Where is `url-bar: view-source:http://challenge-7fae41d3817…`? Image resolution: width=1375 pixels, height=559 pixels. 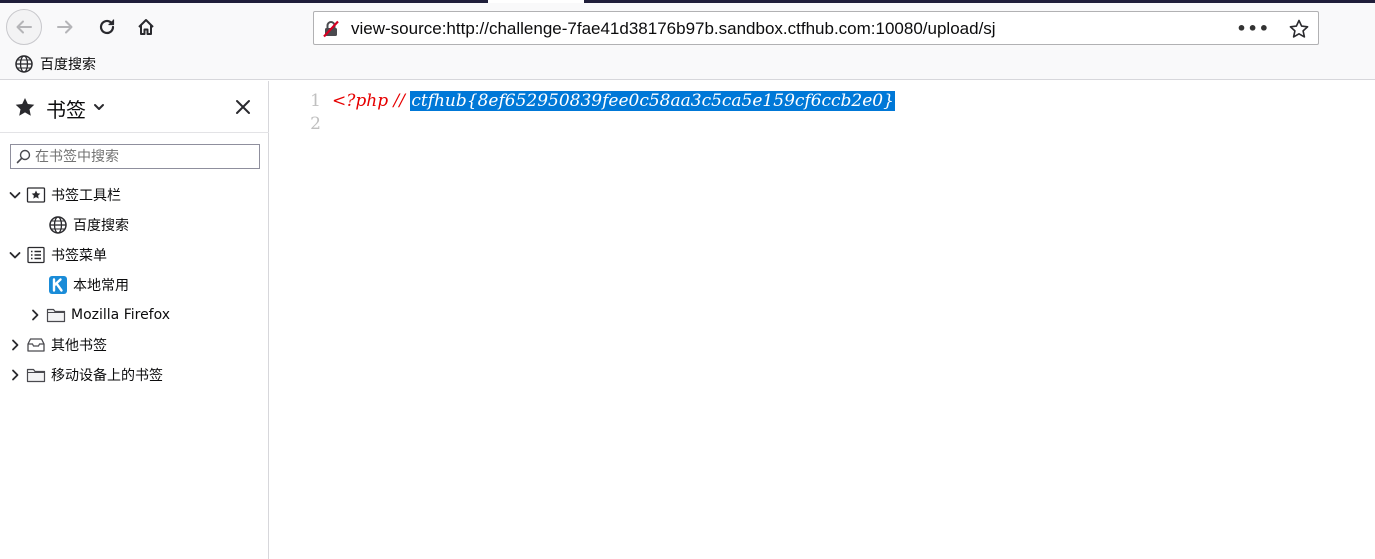 url-bar: view-source:http://challenge-7fae41d3817… is located at coordinates (816, 28).